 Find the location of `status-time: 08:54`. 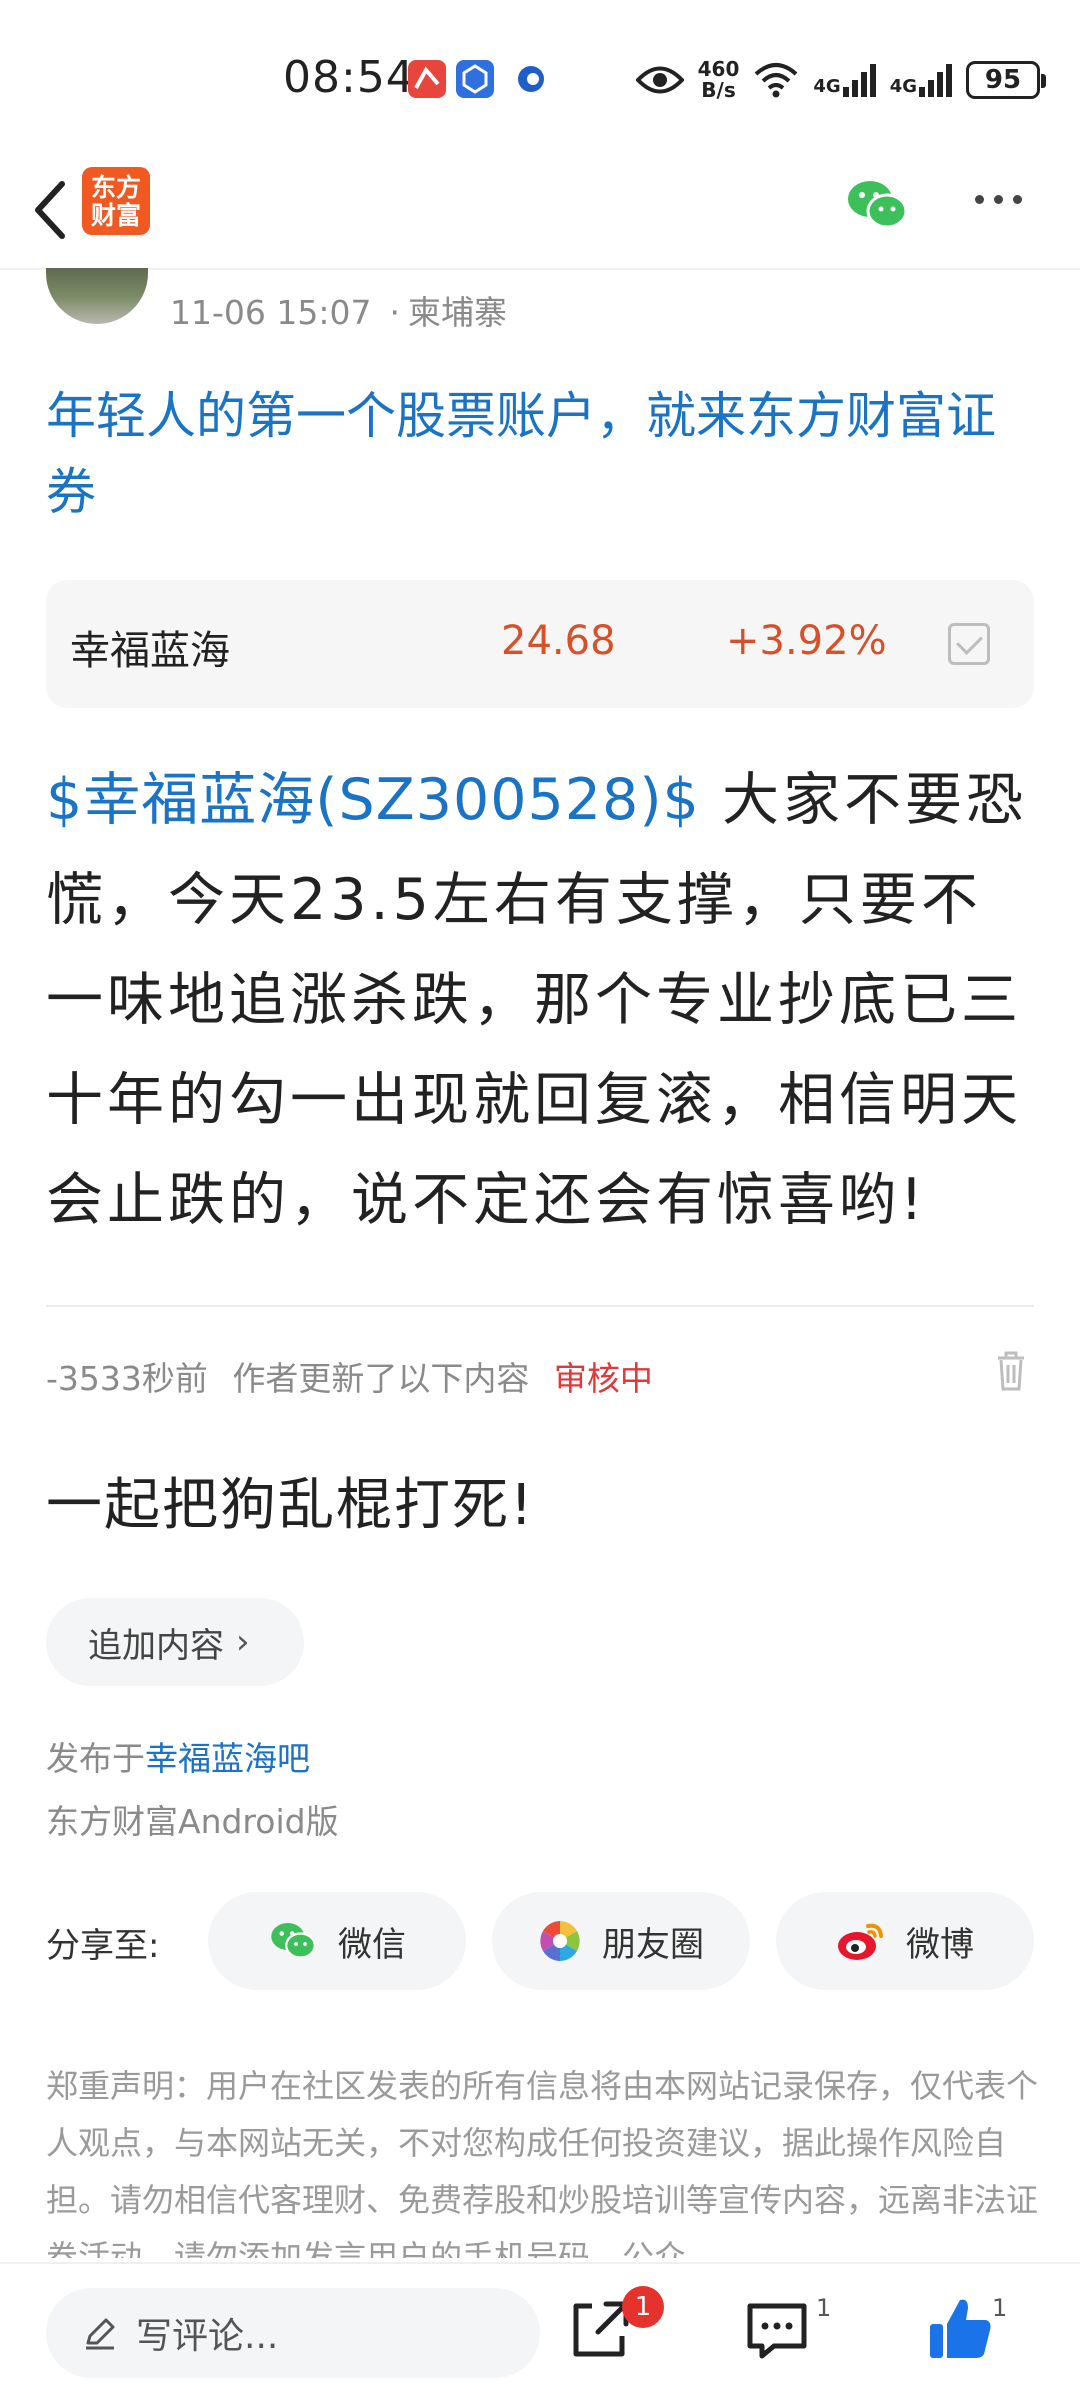

status-time: 08:54 is located at coordinates (349, 77).